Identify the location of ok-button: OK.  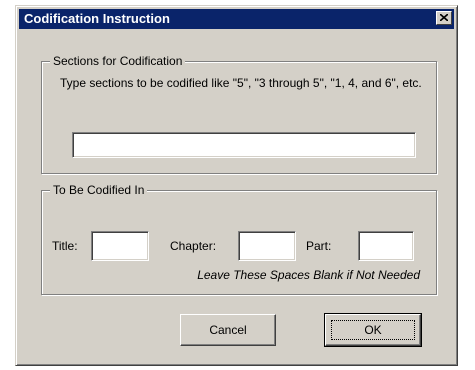
(373, 330).